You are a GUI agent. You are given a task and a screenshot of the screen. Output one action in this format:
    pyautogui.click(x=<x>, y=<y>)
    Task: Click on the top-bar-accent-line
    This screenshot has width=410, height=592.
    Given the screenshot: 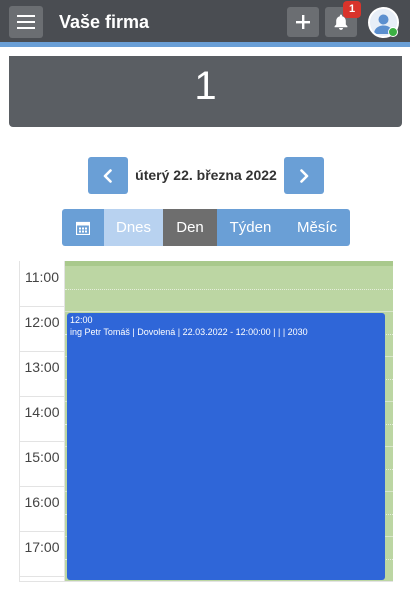 What is the action you would take?
    pyautogui.click(x=205, y=44)
    